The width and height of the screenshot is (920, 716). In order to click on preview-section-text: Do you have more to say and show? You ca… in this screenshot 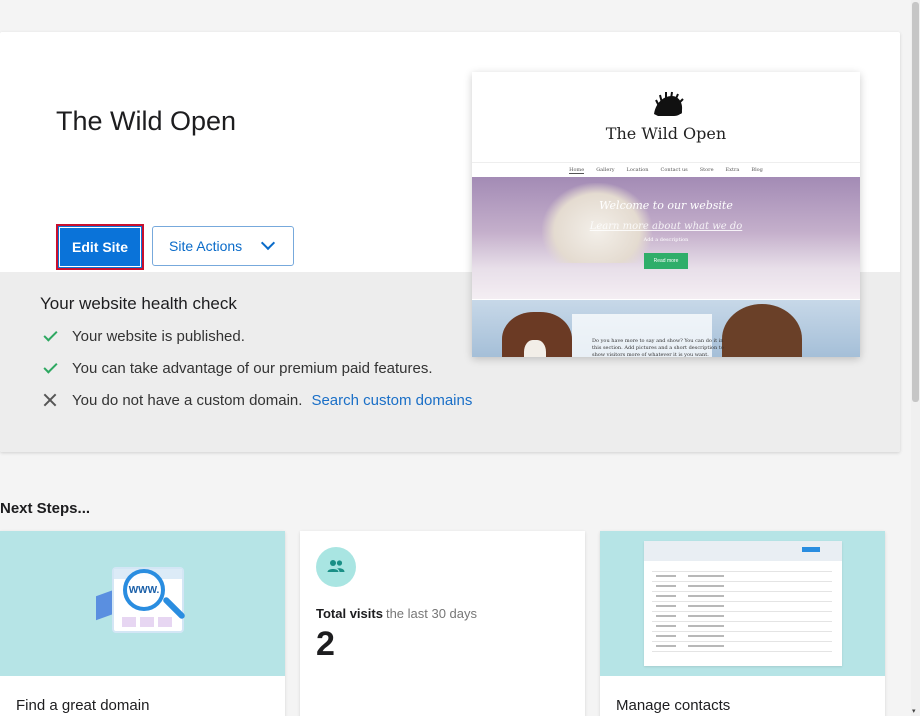, I will do `click(658, 347)`.